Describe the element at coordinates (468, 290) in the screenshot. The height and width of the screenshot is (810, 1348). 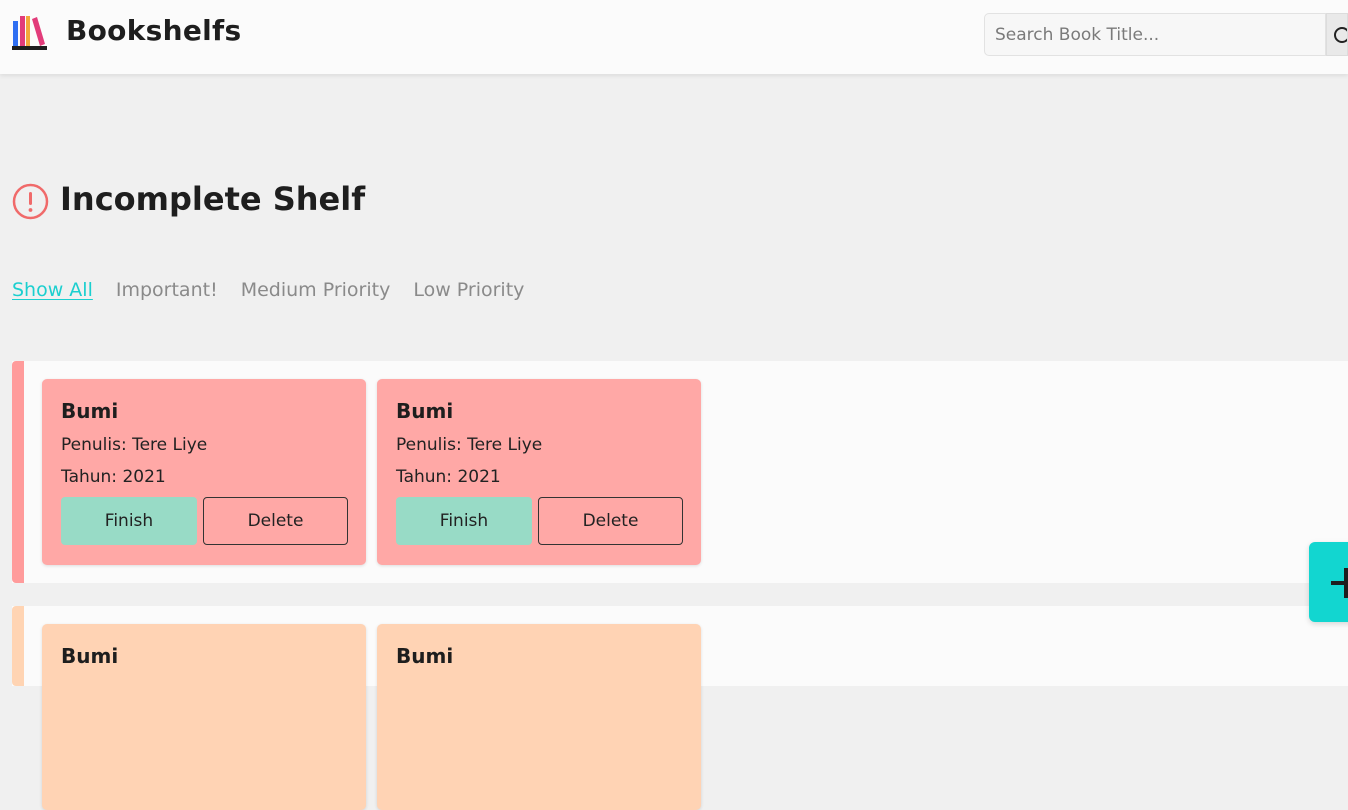
I see `filter-low-priority: Low Priority` at that location.